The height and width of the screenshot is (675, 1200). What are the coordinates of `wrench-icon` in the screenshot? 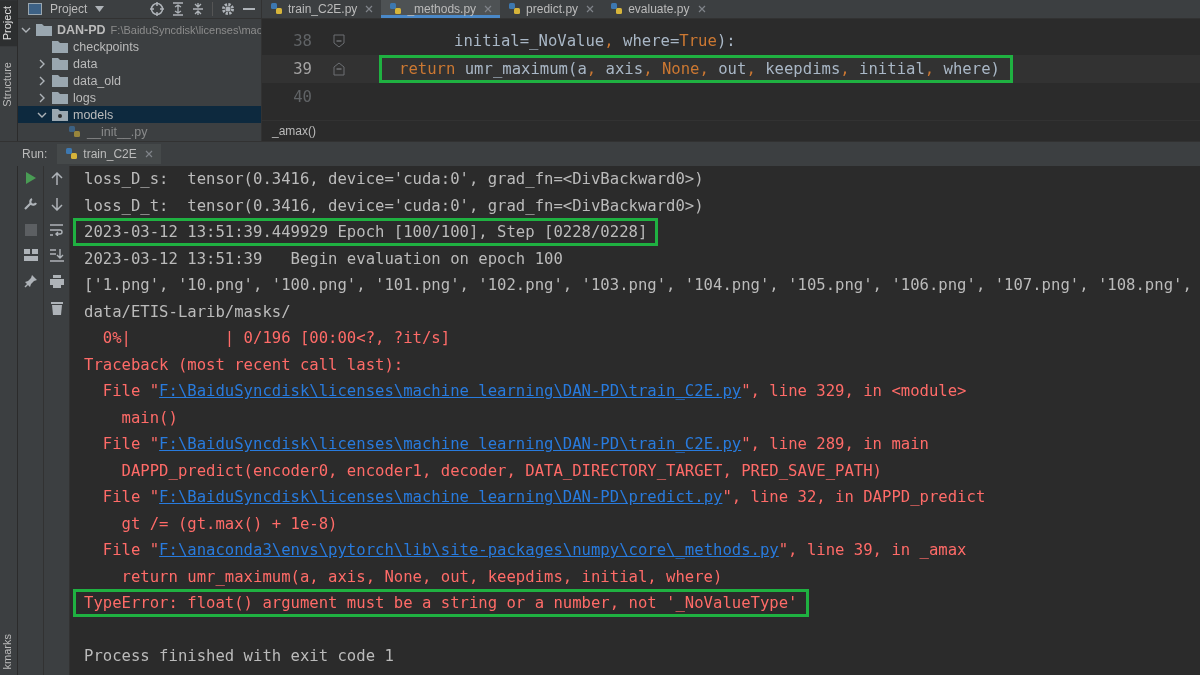 It's located at (30, 204).